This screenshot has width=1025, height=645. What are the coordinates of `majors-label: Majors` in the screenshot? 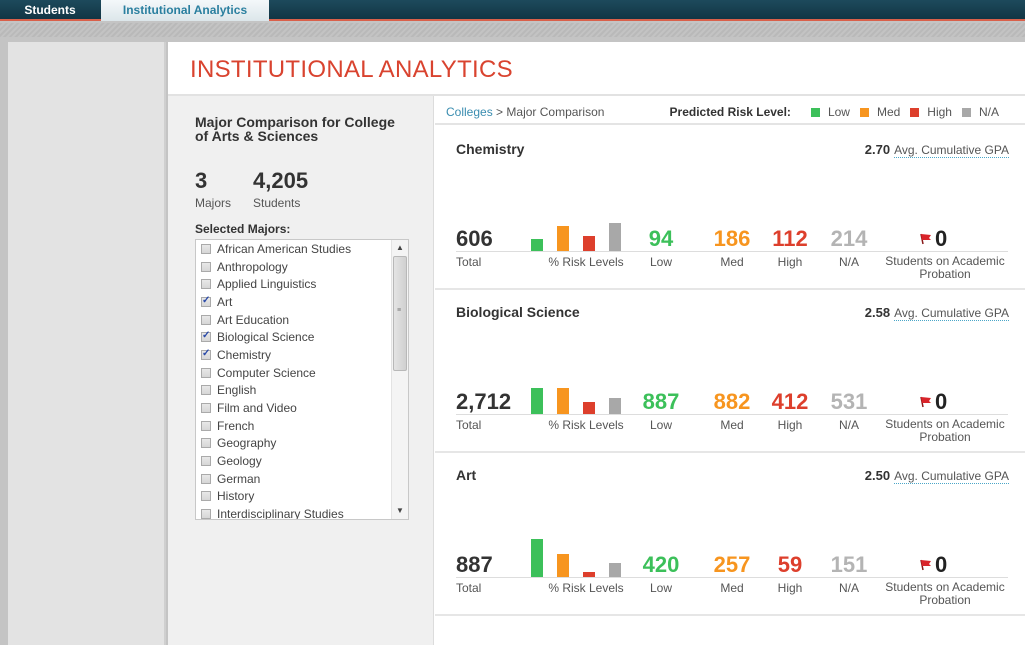 It's located at (213, 203).